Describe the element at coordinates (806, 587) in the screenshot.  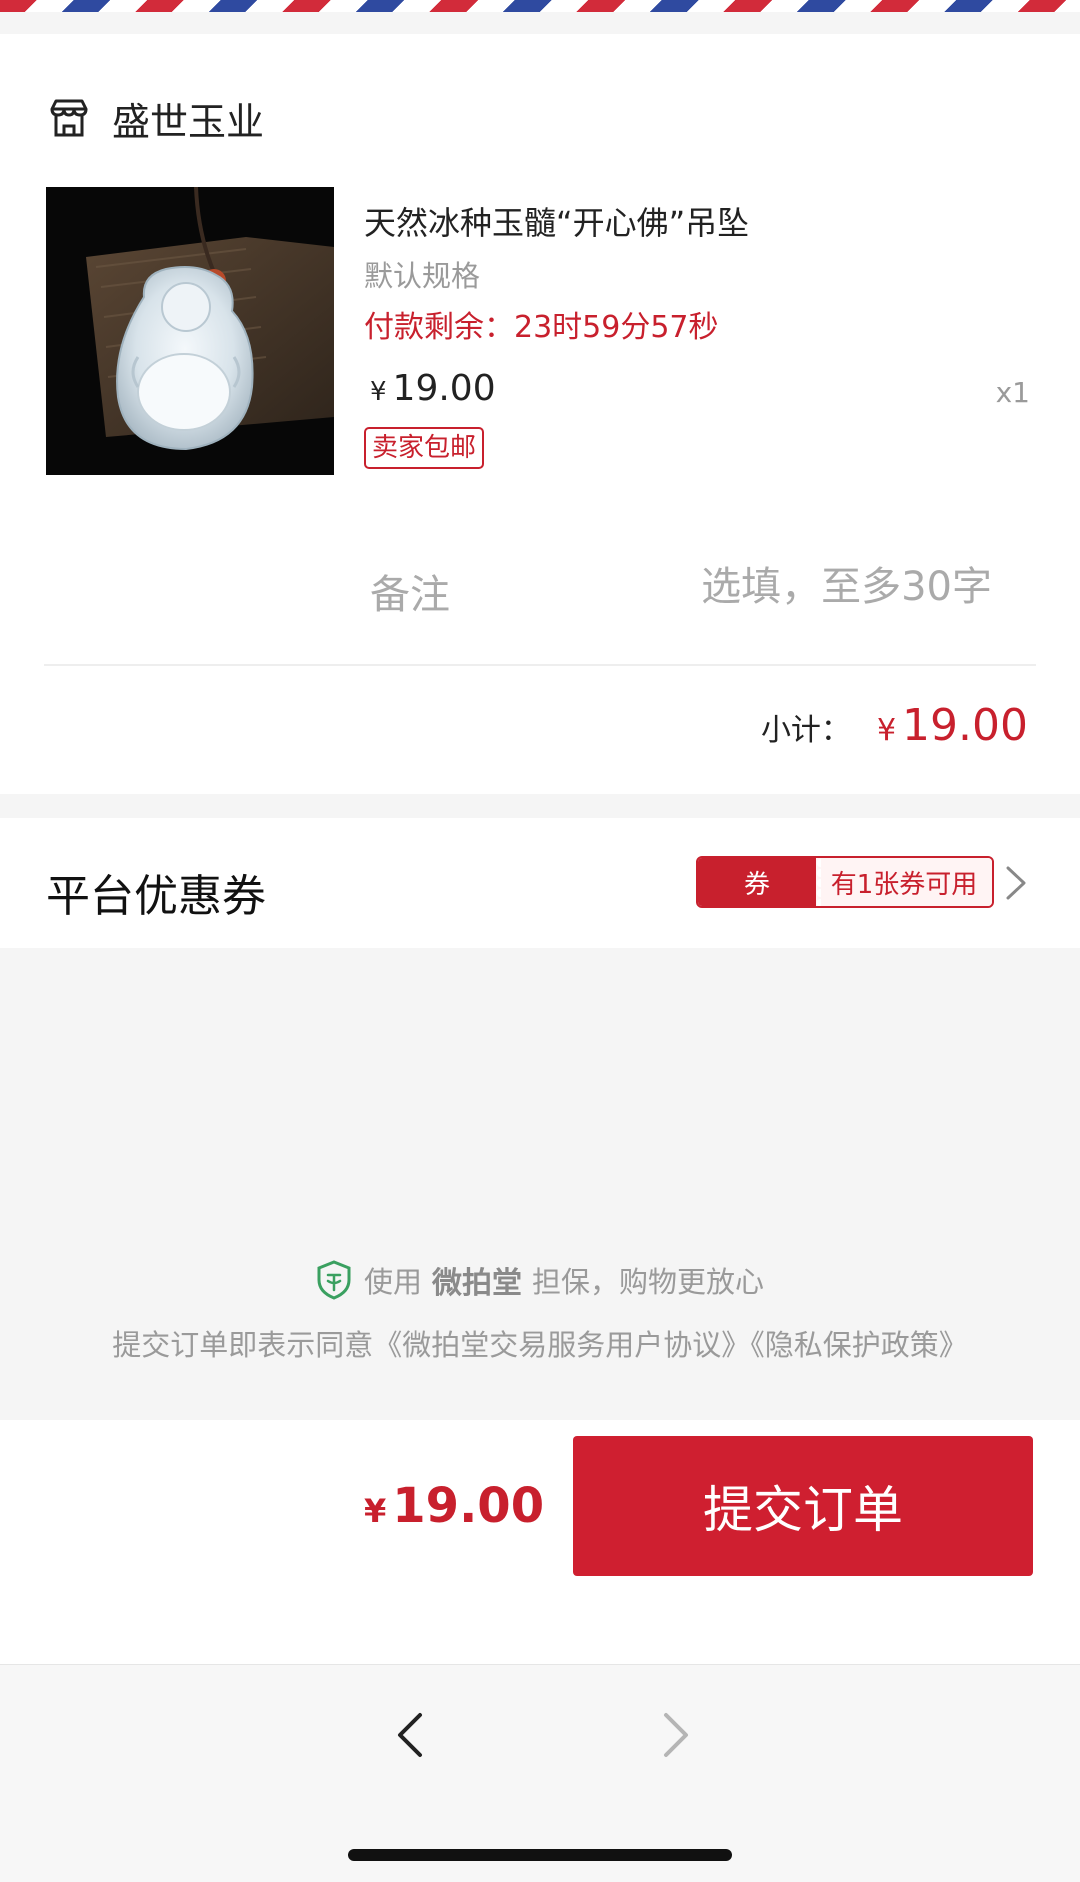
I see `remark-input` at that location.